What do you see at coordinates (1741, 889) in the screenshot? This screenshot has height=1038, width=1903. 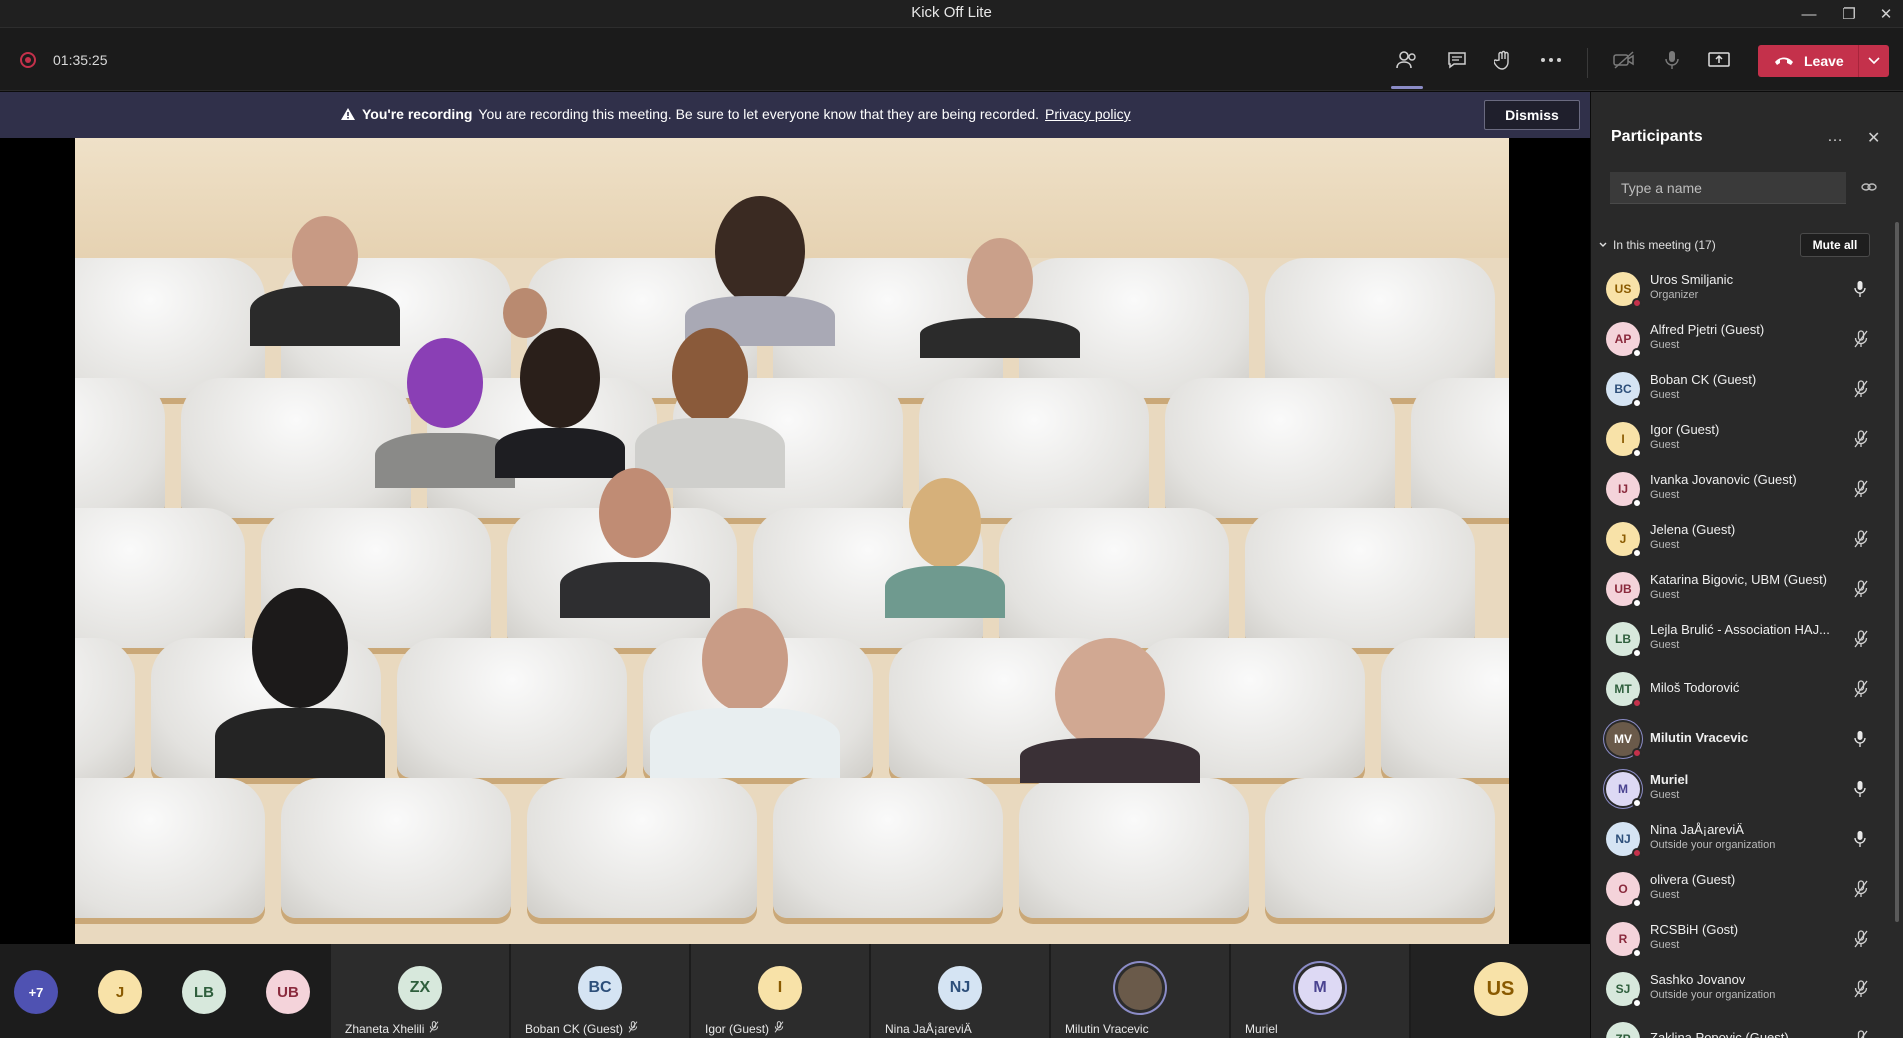 I see `participant-row: Oolivera (Guest) Guest` at bounding box center [1741, 889].